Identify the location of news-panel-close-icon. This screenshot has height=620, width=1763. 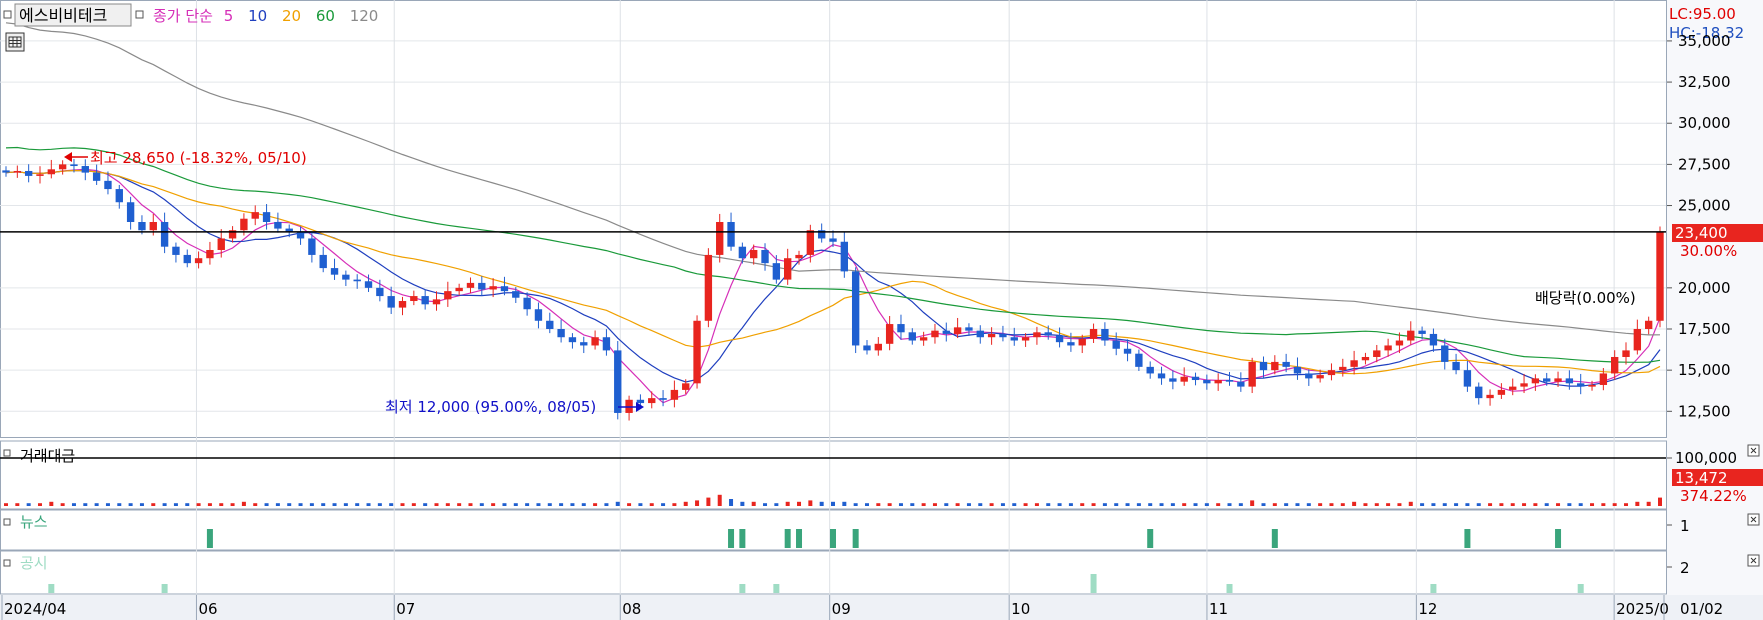
(1753, 519).